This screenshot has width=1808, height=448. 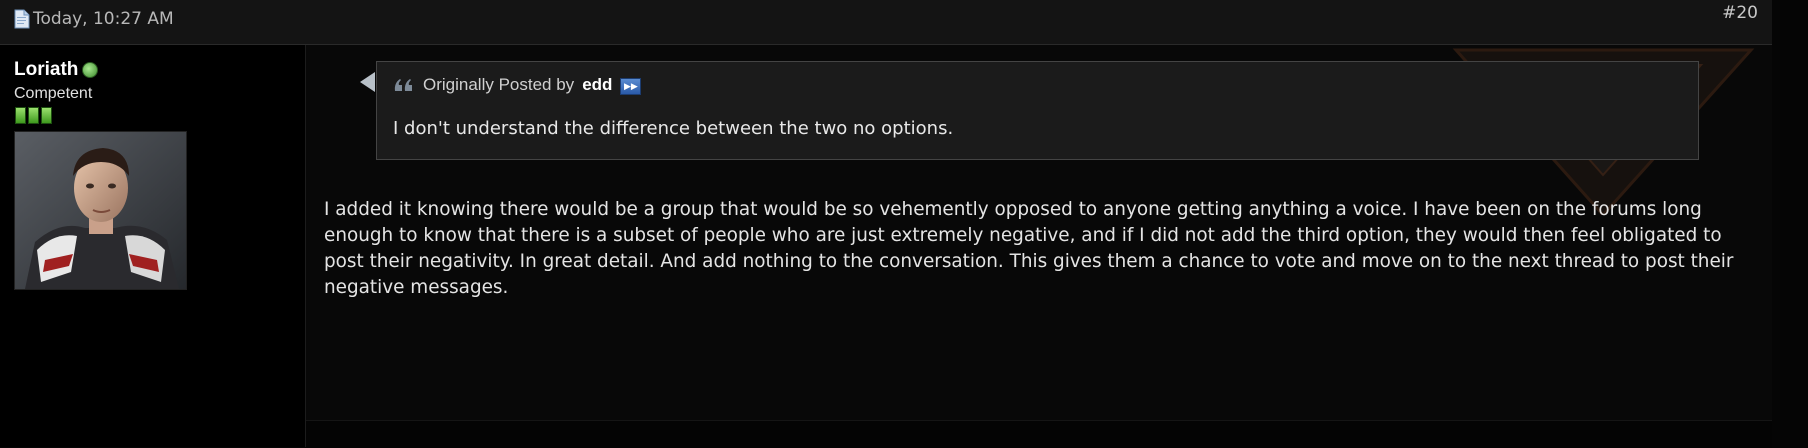 What do you see at coordinates (1039, 434) in the screenshot?
I see `post-footer` at bounding box center [1039, 434].